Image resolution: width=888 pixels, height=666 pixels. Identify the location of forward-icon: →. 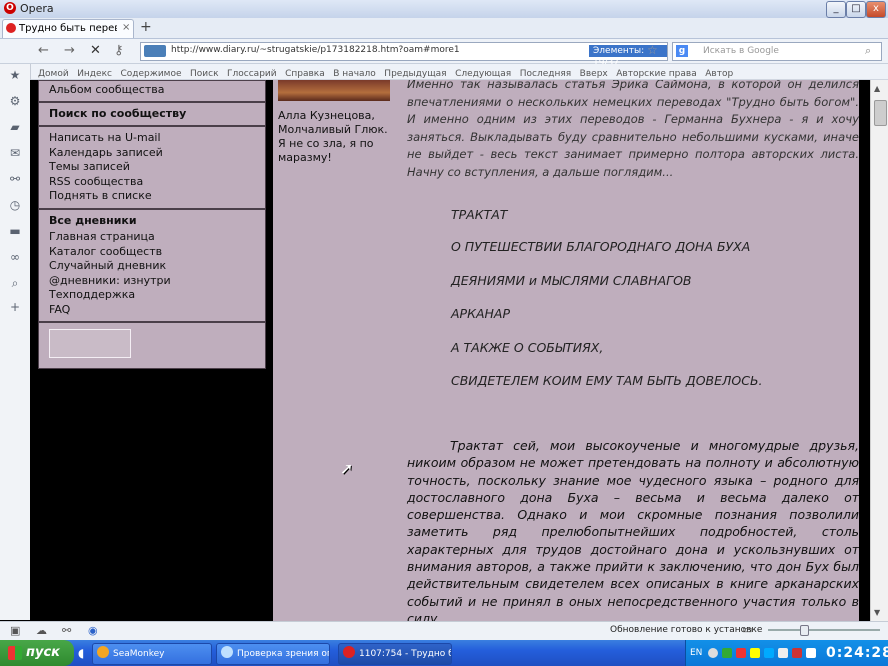
(69, 50).